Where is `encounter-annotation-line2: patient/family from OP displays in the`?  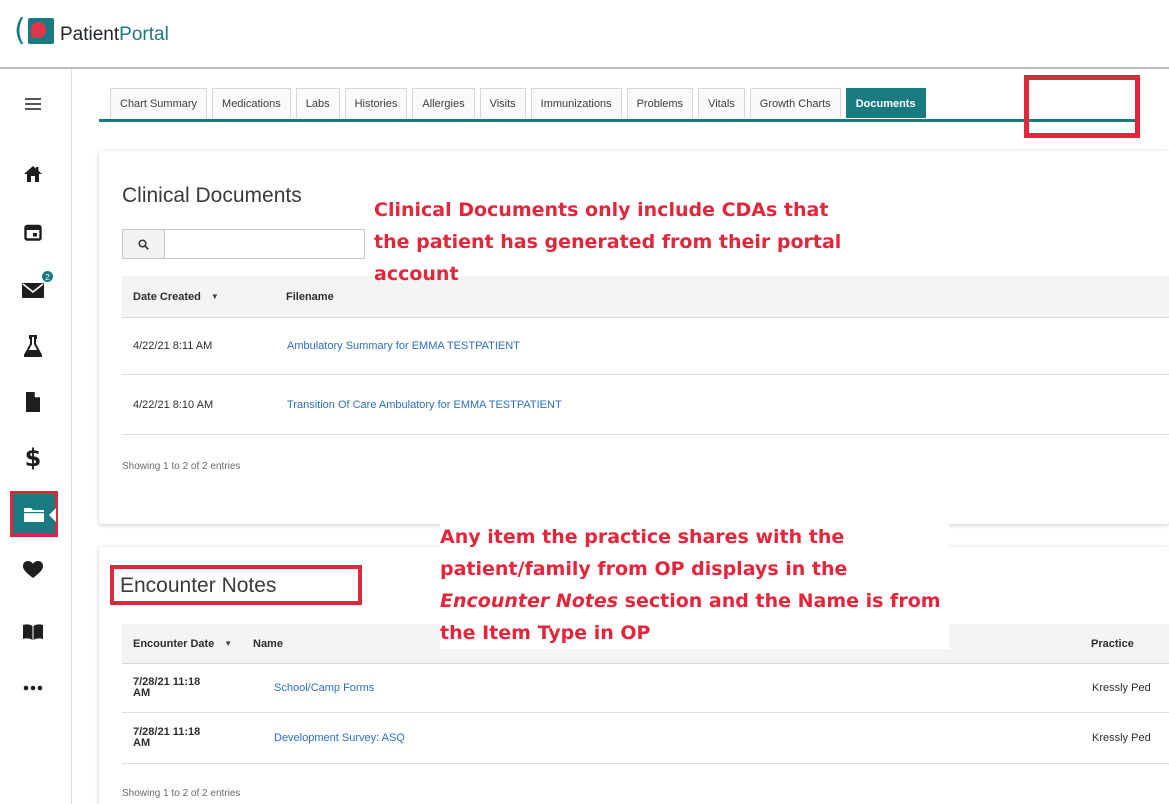
encounter-annotation-line2: patient/family from OP displays in the is located at coordinates (644, 569).